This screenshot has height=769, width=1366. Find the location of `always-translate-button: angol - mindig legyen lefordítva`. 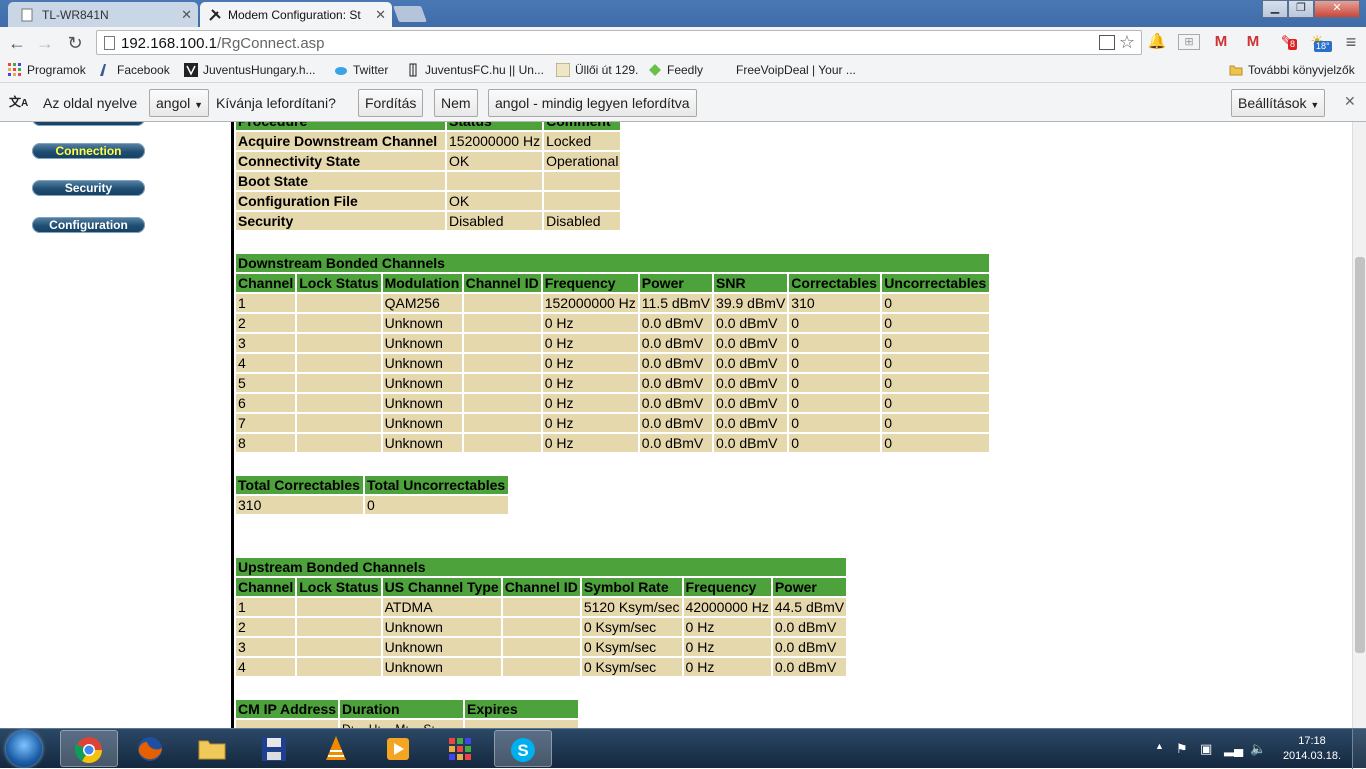

always-translate-button: angol - mindig legyen lefordítva is located at coordinates (592, 103).